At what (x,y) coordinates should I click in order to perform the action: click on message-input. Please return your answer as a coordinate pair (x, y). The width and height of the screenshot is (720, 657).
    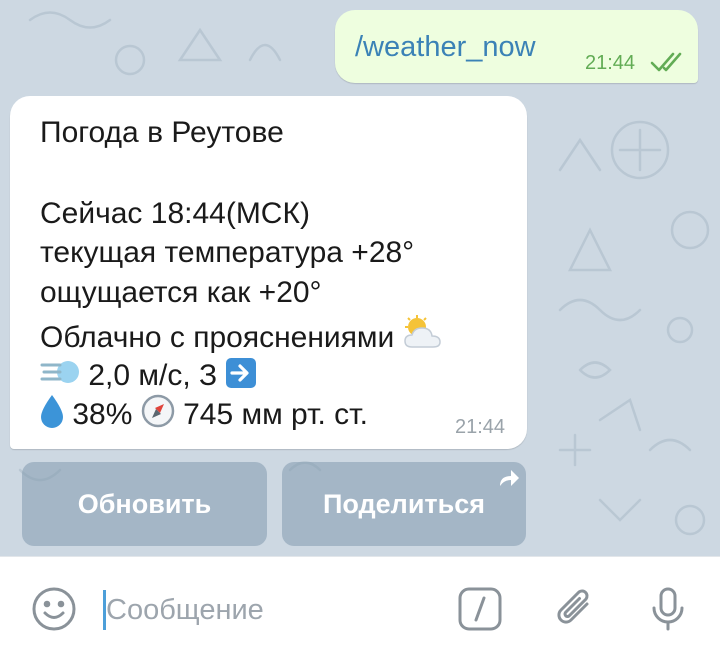
    Looking at the image, I should click on (271, 610).